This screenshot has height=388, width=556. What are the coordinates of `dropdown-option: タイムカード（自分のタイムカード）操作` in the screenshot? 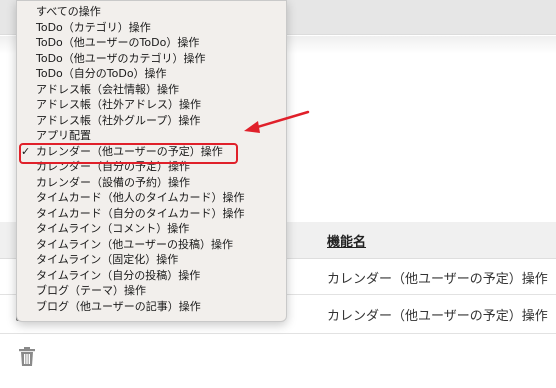 It's located at (151, 214).